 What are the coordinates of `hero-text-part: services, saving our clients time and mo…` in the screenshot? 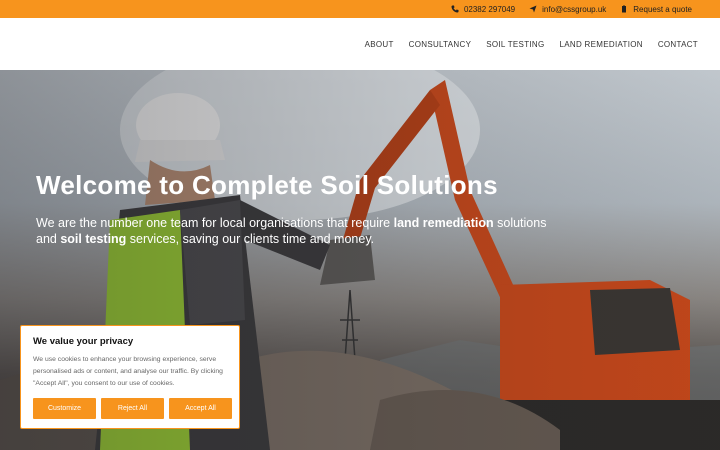 It's located at (250, 239).